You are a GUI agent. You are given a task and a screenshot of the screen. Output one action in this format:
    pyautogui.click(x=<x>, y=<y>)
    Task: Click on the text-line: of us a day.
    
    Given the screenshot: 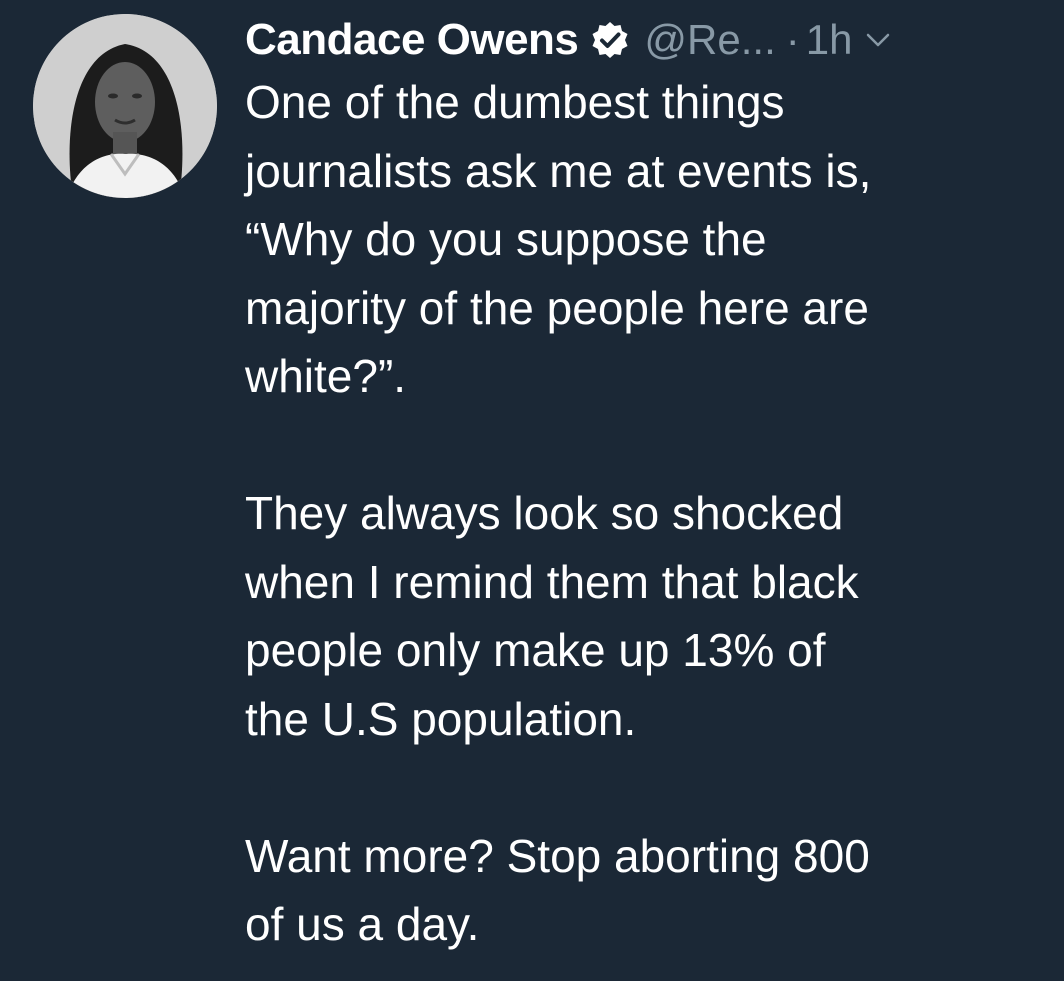 What is the action you would take?
    pyautogui.click(x=362, y=924)
    